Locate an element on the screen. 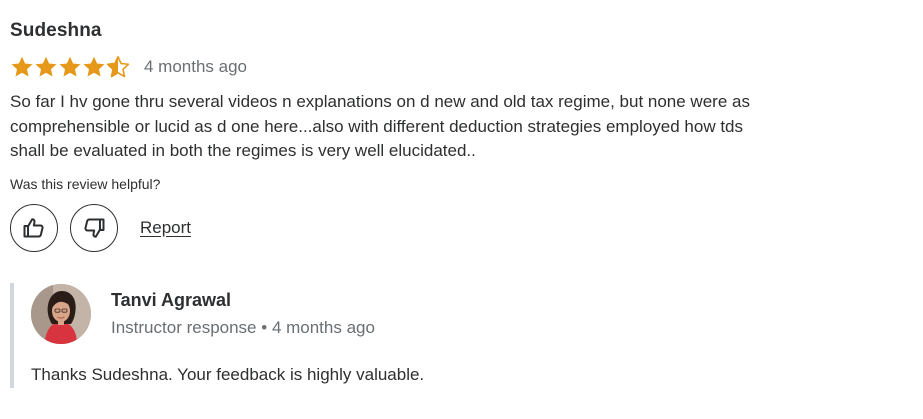 The width and height of the screenshot is (923, 419). response-date: 4 months ago is located at coordinates (323, 327).